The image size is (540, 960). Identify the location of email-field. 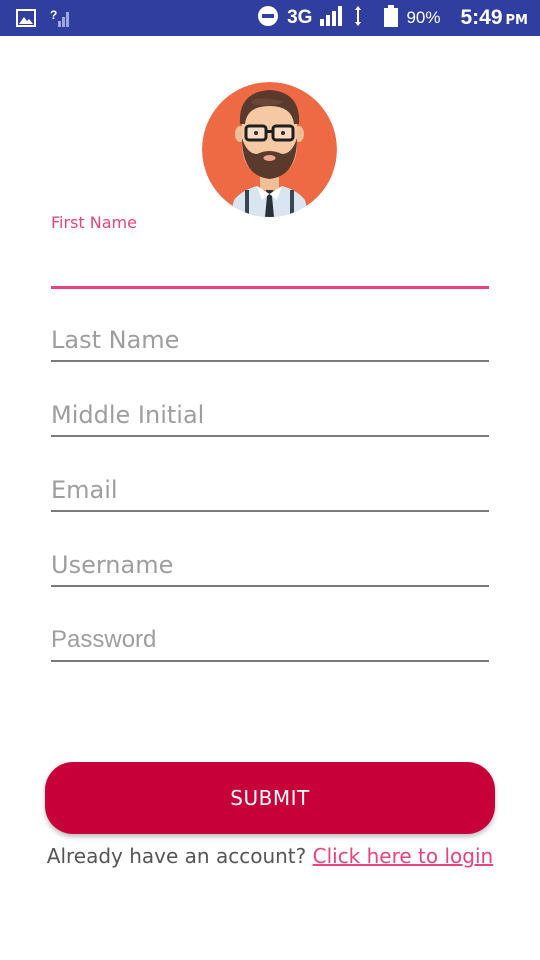
(270, 490).